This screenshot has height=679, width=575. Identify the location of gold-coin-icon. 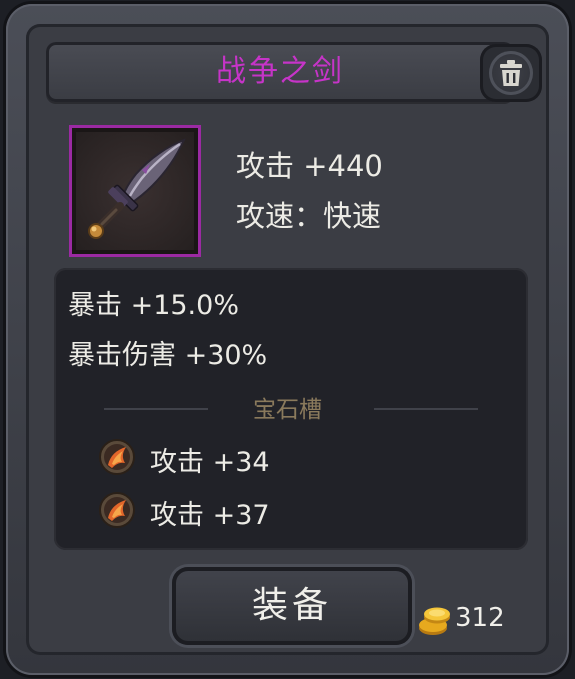
(434, 621).